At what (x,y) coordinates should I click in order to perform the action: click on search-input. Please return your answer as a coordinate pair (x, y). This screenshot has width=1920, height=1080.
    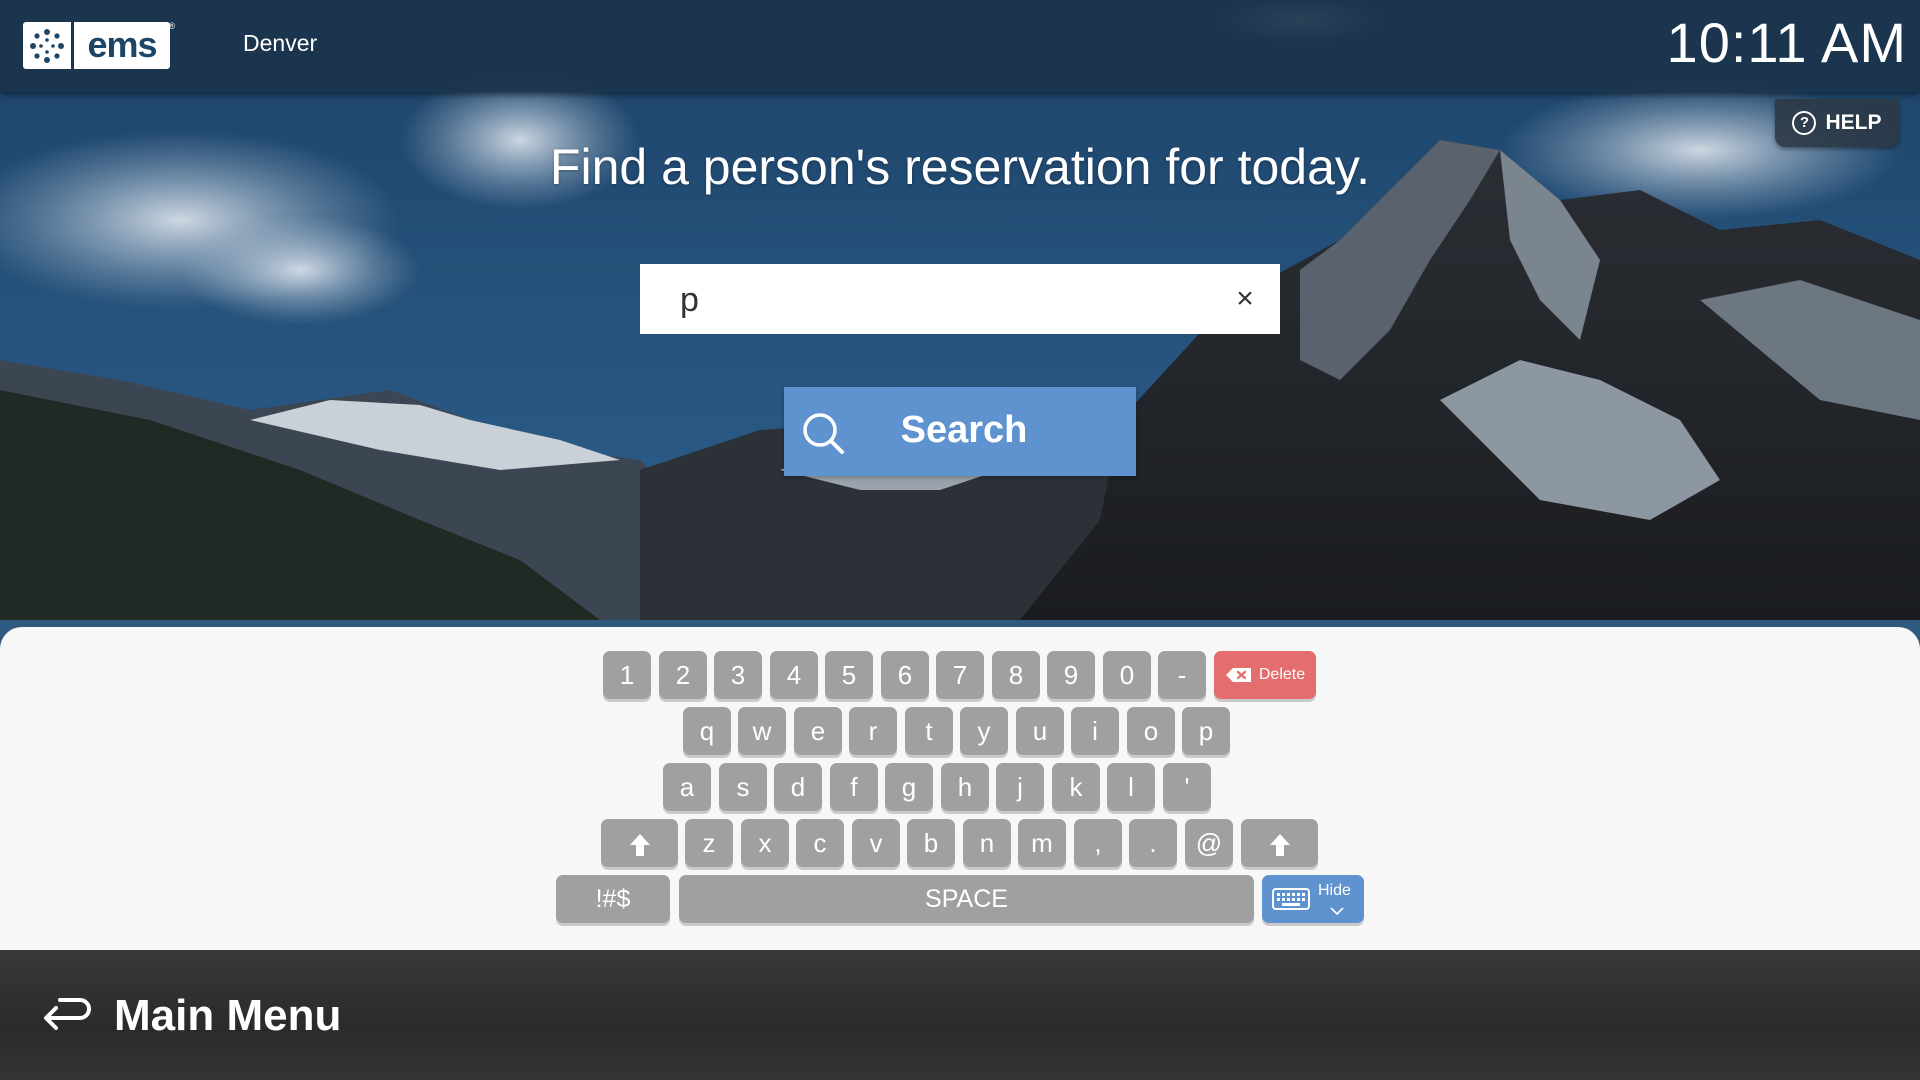
    Looking at the image, I should click on (940, 300).